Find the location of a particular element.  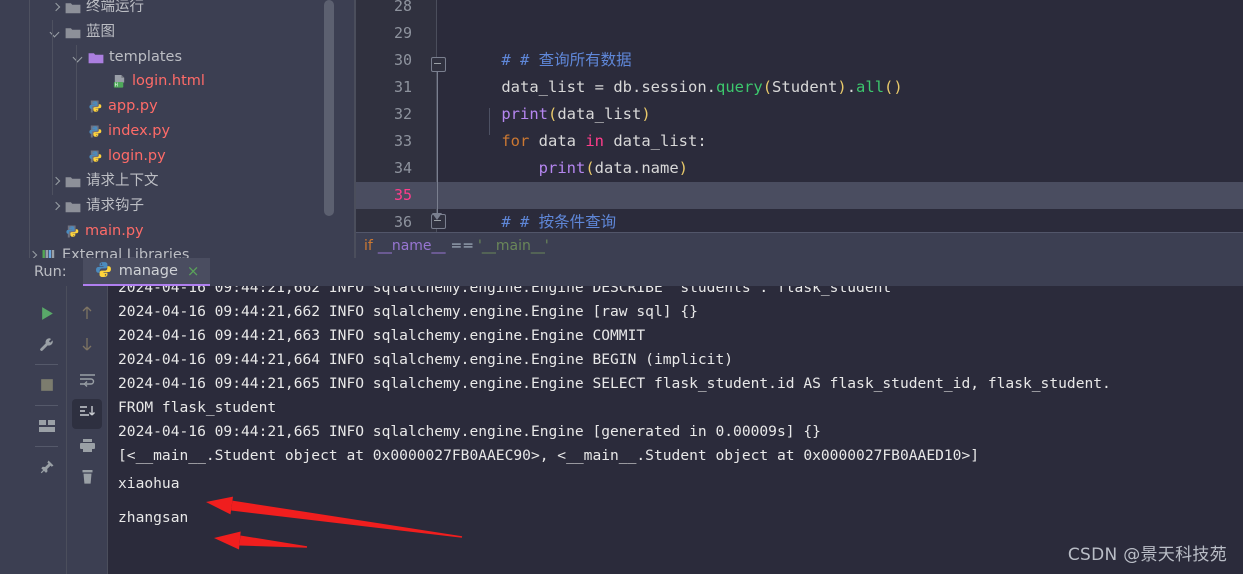

tree-item-label: 请求钩子 is located at coordinates (115, 206).